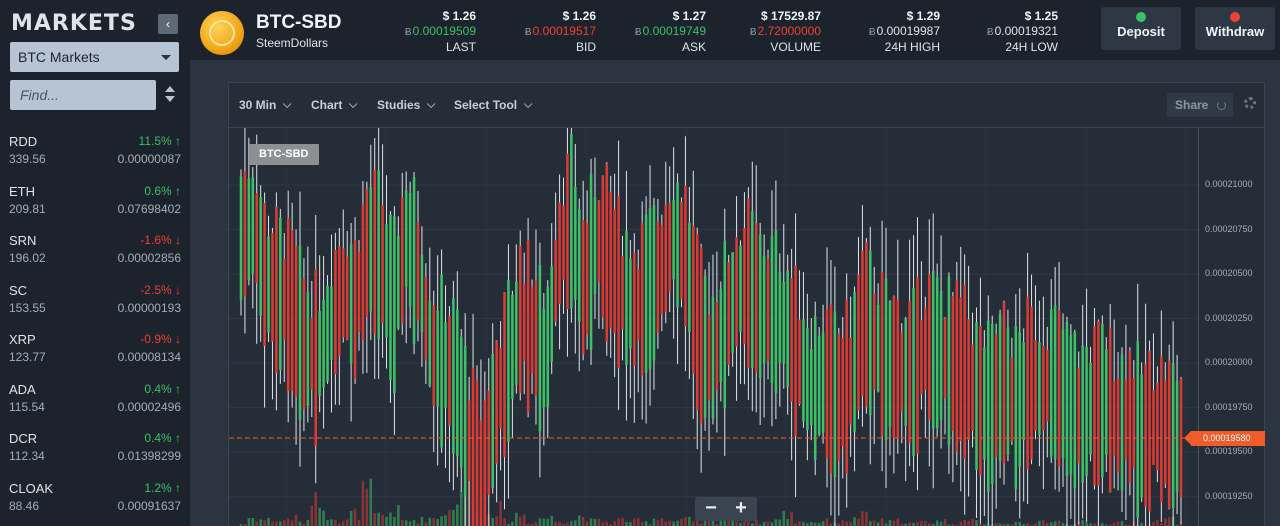  I want to click on y-tick-label: 0.00020000, so click(1229, 362).